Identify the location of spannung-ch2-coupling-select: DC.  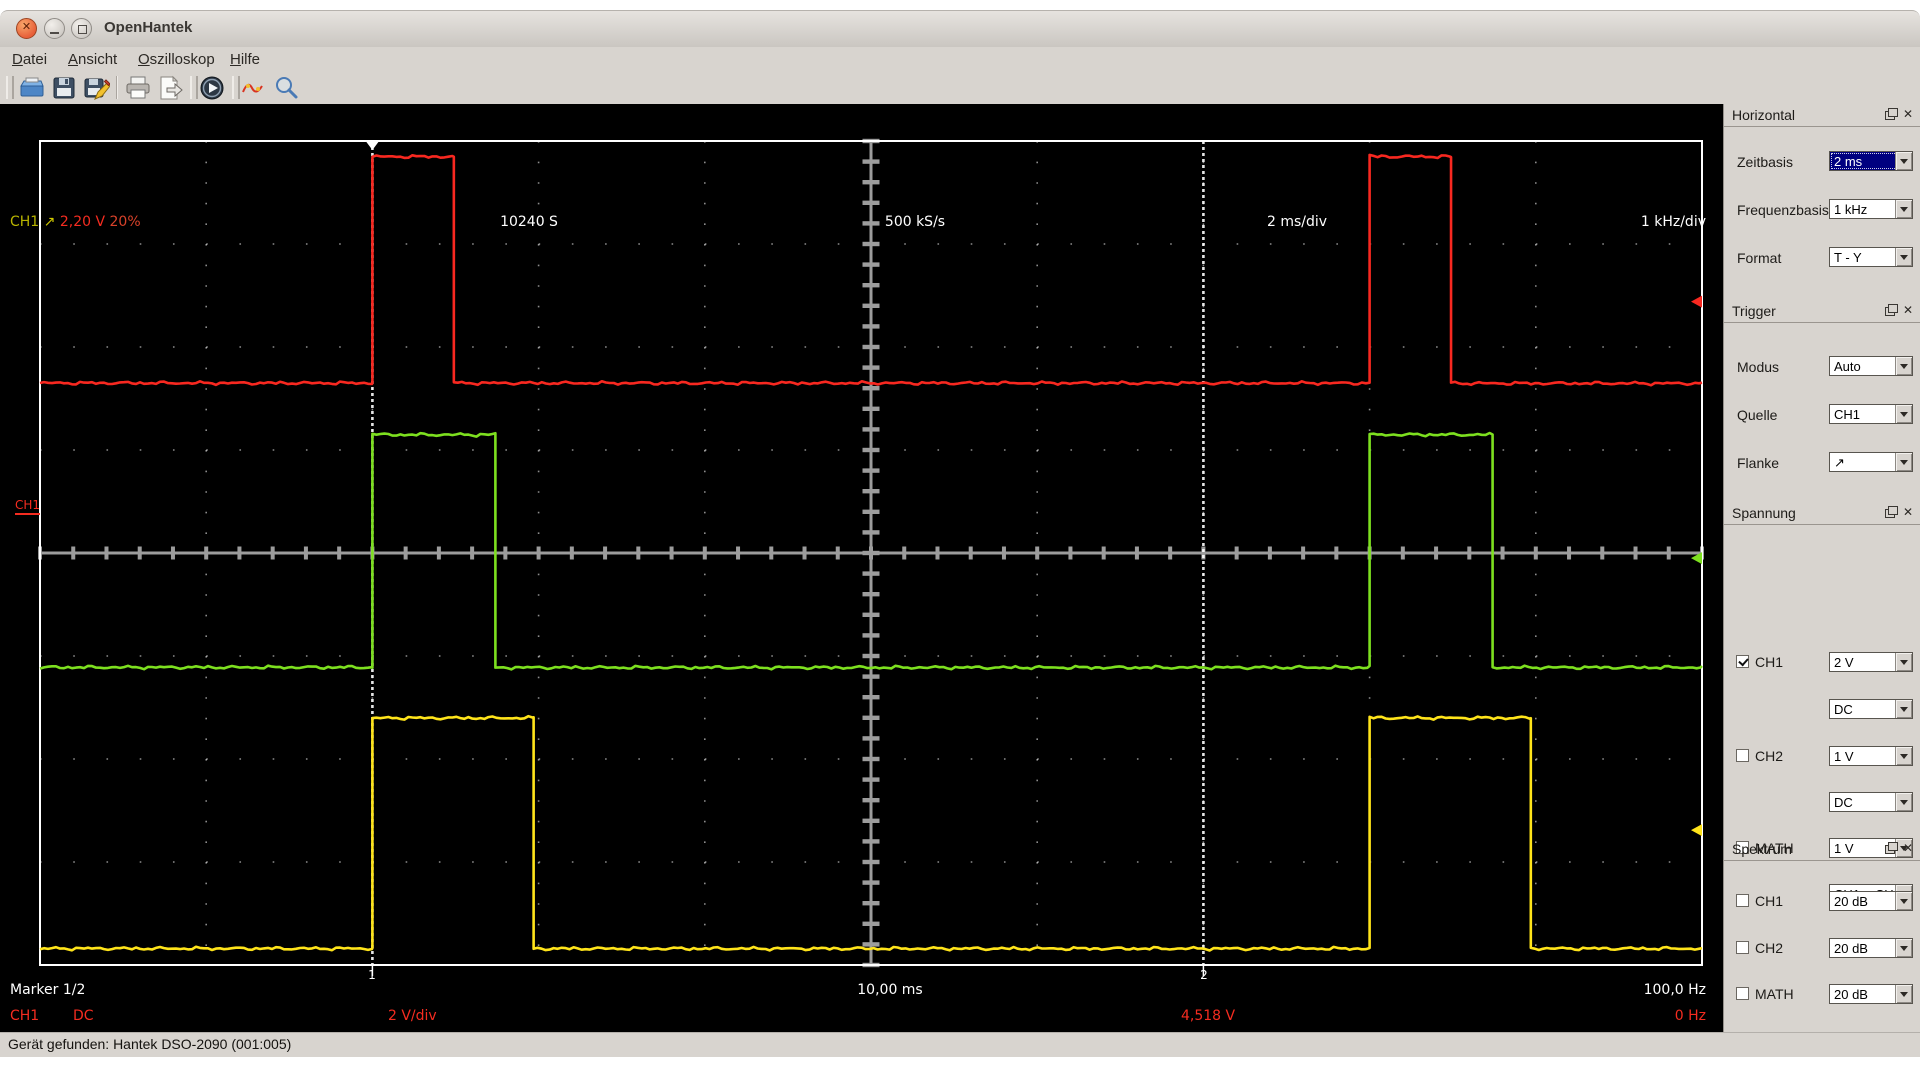
(1871, 802).